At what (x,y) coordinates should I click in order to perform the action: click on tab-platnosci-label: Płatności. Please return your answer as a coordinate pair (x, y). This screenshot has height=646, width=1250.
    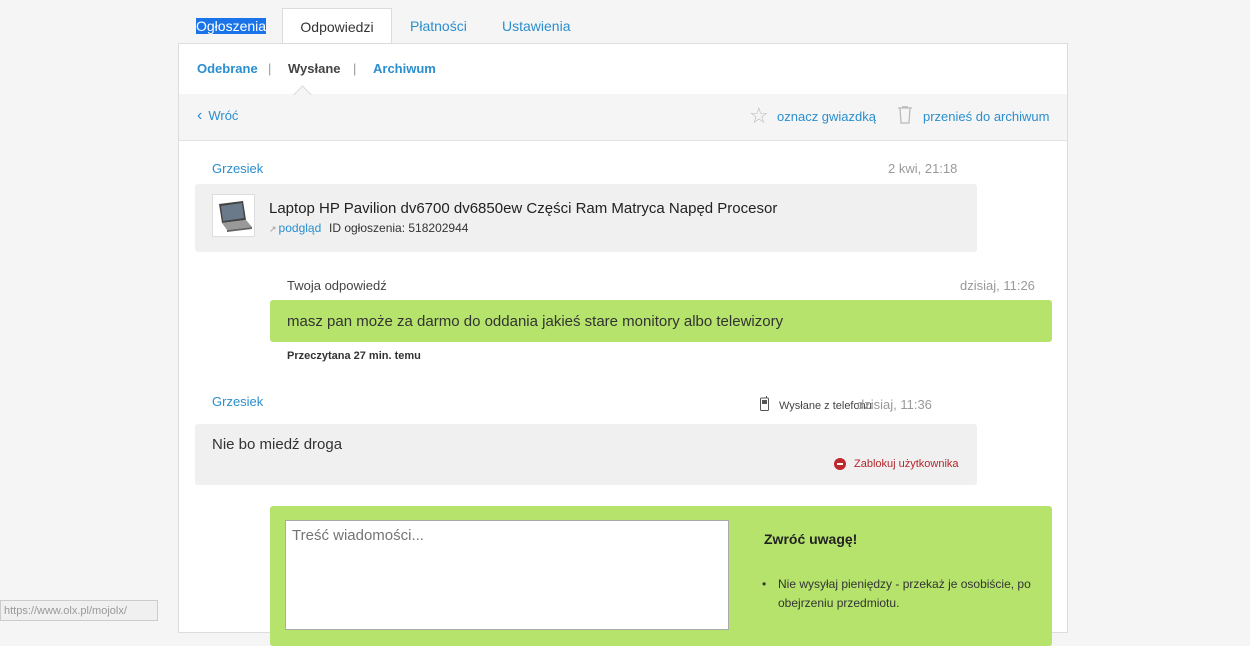
    Looking at the image, I should click on (438, 26).